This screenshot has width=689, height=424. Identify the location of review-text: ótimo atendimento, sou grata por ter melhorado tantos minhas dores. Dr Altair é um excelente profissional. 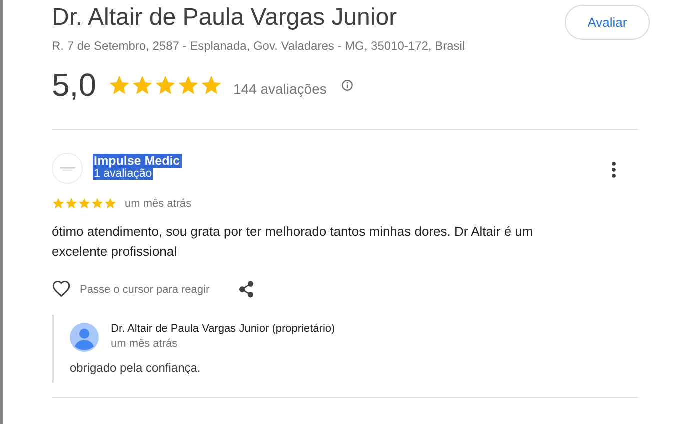
(293, 242).